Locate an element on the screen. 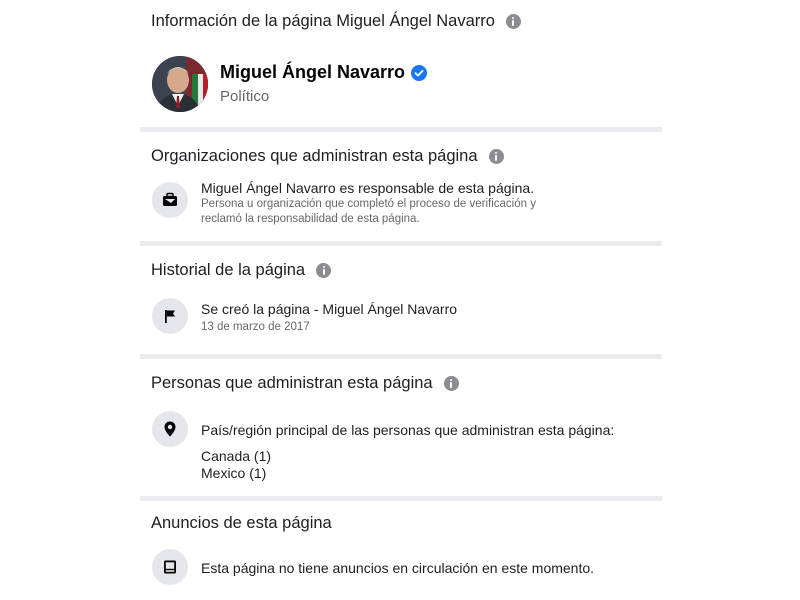  admin-country-item: Canada (1) is located at coordinates (236, 456).